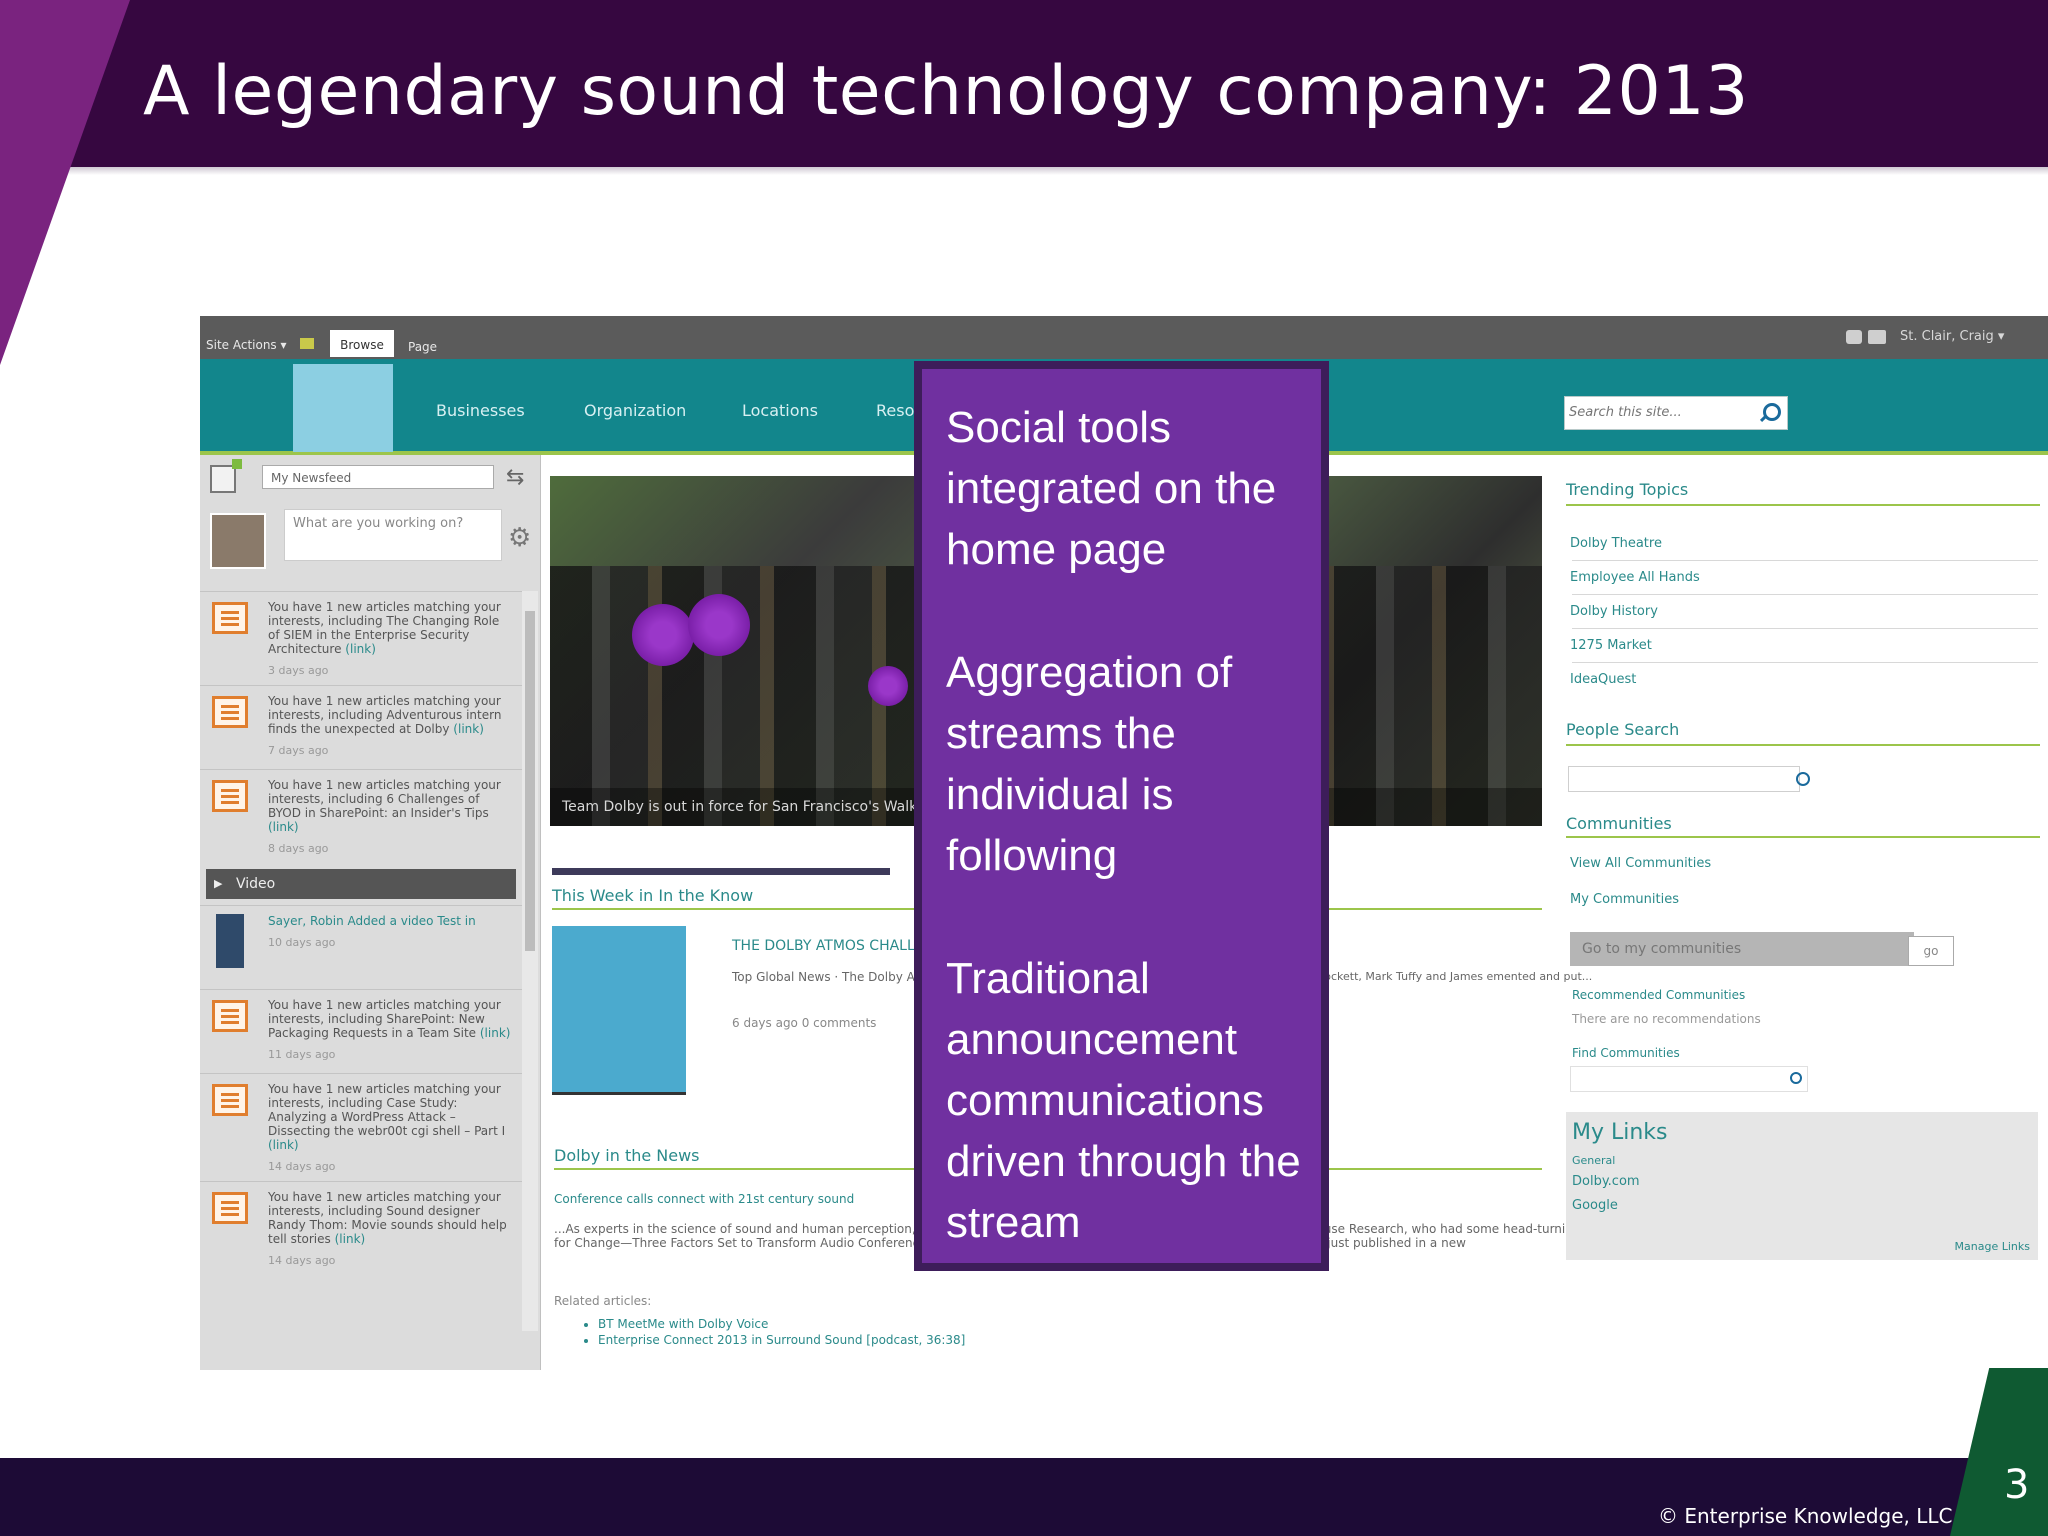 The image size is (2048, 1536). What do you see at coordinates (1616, 543) in the screenshot?
I see `trending-item: Dolby Theatre` at bounding box center [1616, 543].